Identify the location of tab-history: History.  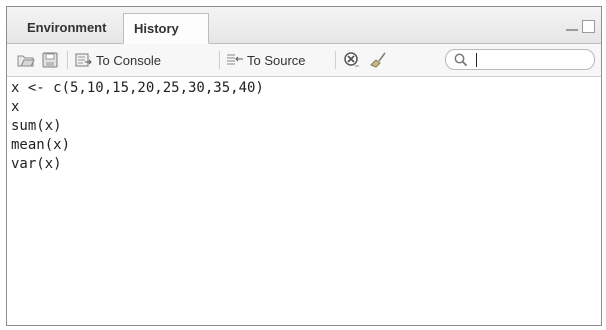
(166, 28).